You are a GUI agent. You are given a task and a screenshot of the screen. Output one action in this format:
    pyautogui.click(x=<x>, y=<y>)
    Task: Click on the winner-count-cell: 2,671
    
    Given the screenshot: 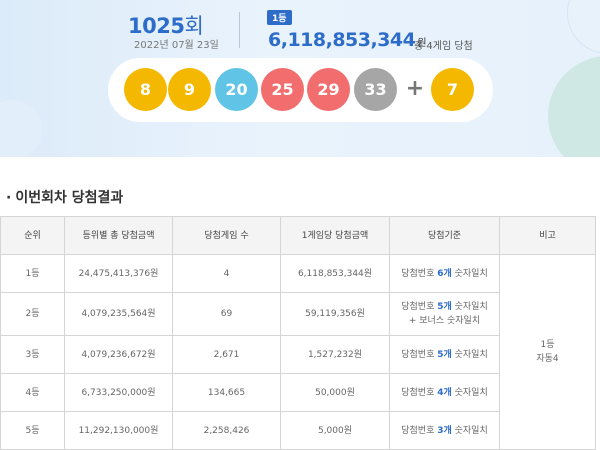 What is the action you would take?
    pyautogui.click(x=226, y=354)
    